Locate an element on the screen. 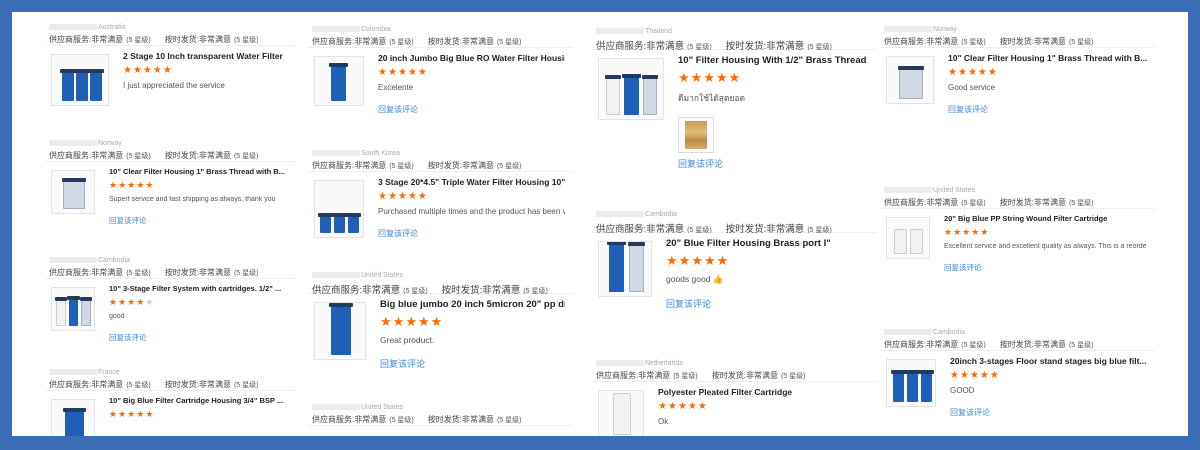  product-title-link: Polyester Pleated Filter Cartridge is located at coordinates (763, 392).